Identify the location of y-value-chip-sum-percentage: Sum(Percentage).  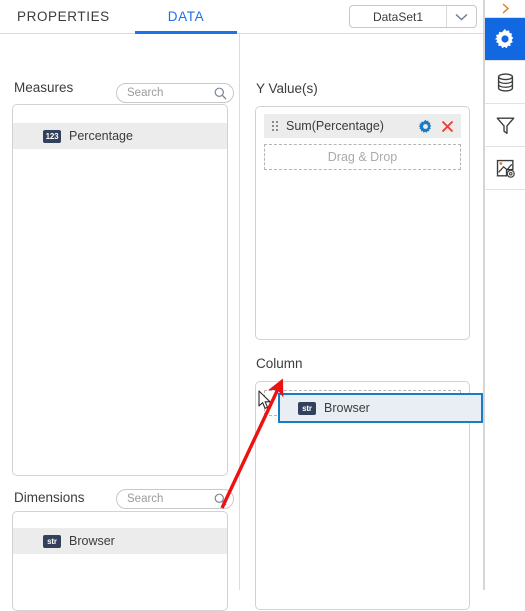
(362, 126).